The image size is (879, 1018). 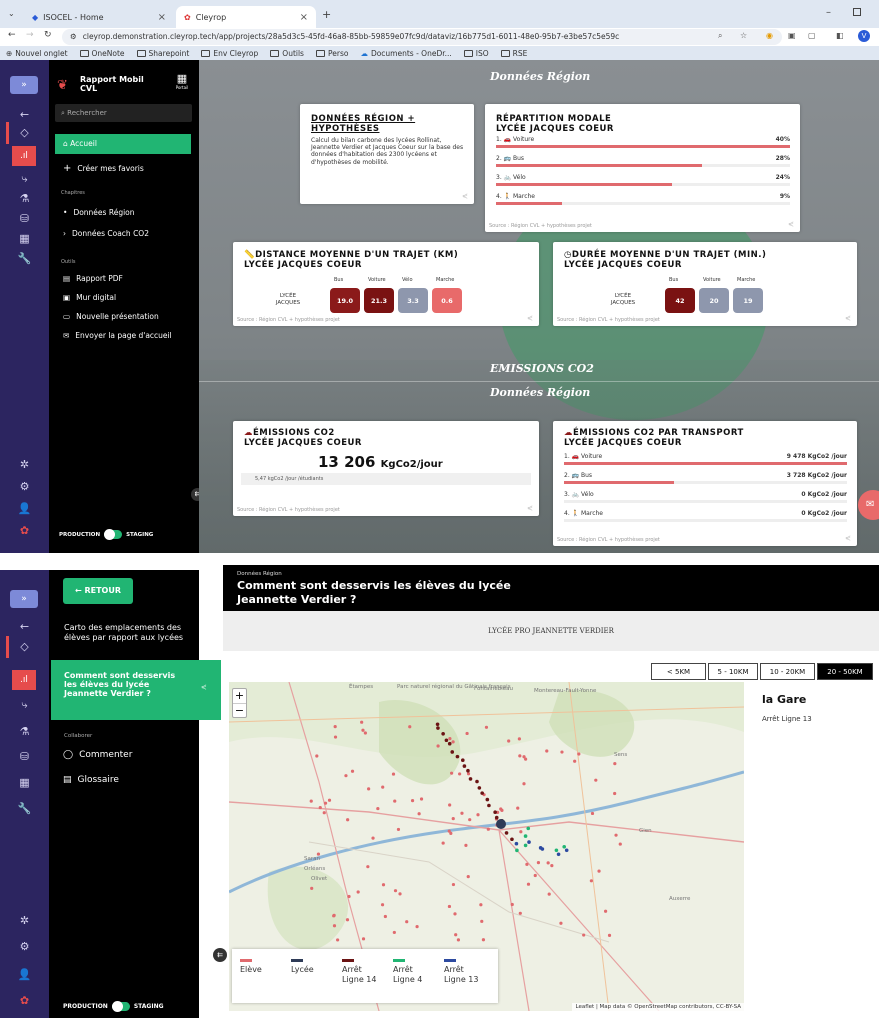 I want to click on commenter-button: ◯ Commenter, so click(x=97, y=755).